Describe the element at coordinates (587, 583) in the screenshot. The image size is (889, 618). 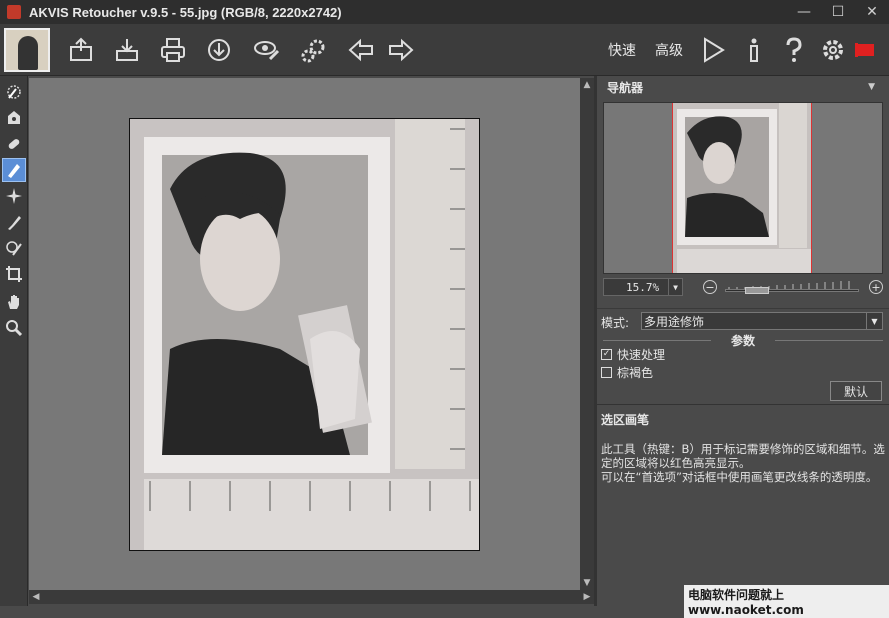
I see `scroll-down-icon: ▼` at that location.